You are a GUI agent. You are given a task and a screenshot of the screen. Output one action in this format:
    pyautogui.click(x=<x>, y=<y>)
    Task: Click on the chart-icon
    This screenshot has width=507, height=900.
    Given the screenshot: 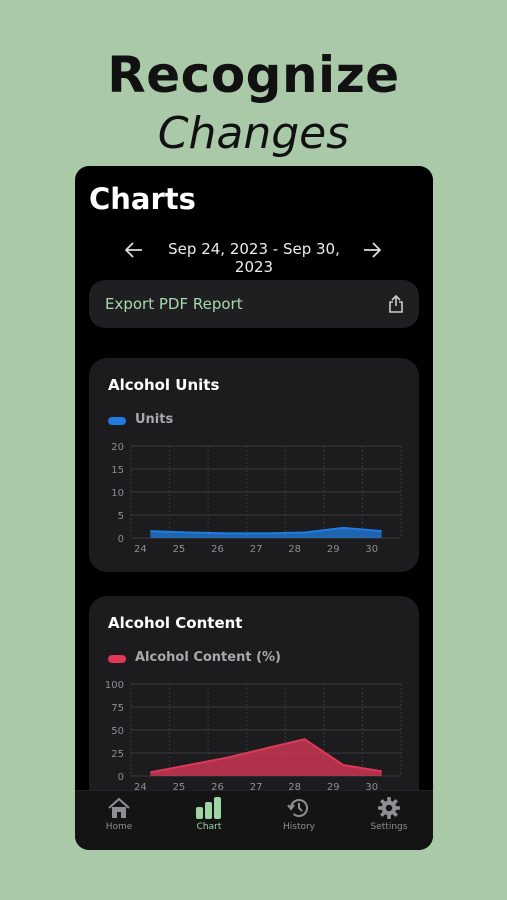 What is the action you would take?
    pyautogui.click(x=208, y=808)
    